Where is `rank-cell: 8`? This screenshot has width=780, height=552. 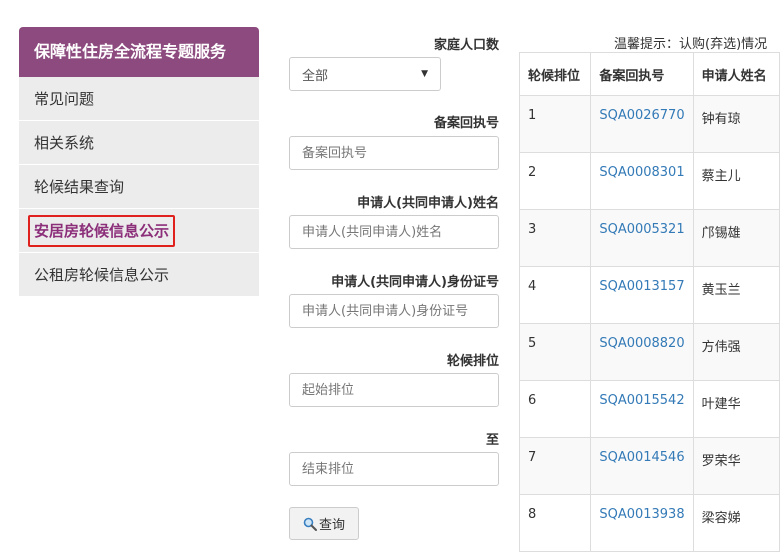
rank-cell: 8 is located at coordinates (555, 523).